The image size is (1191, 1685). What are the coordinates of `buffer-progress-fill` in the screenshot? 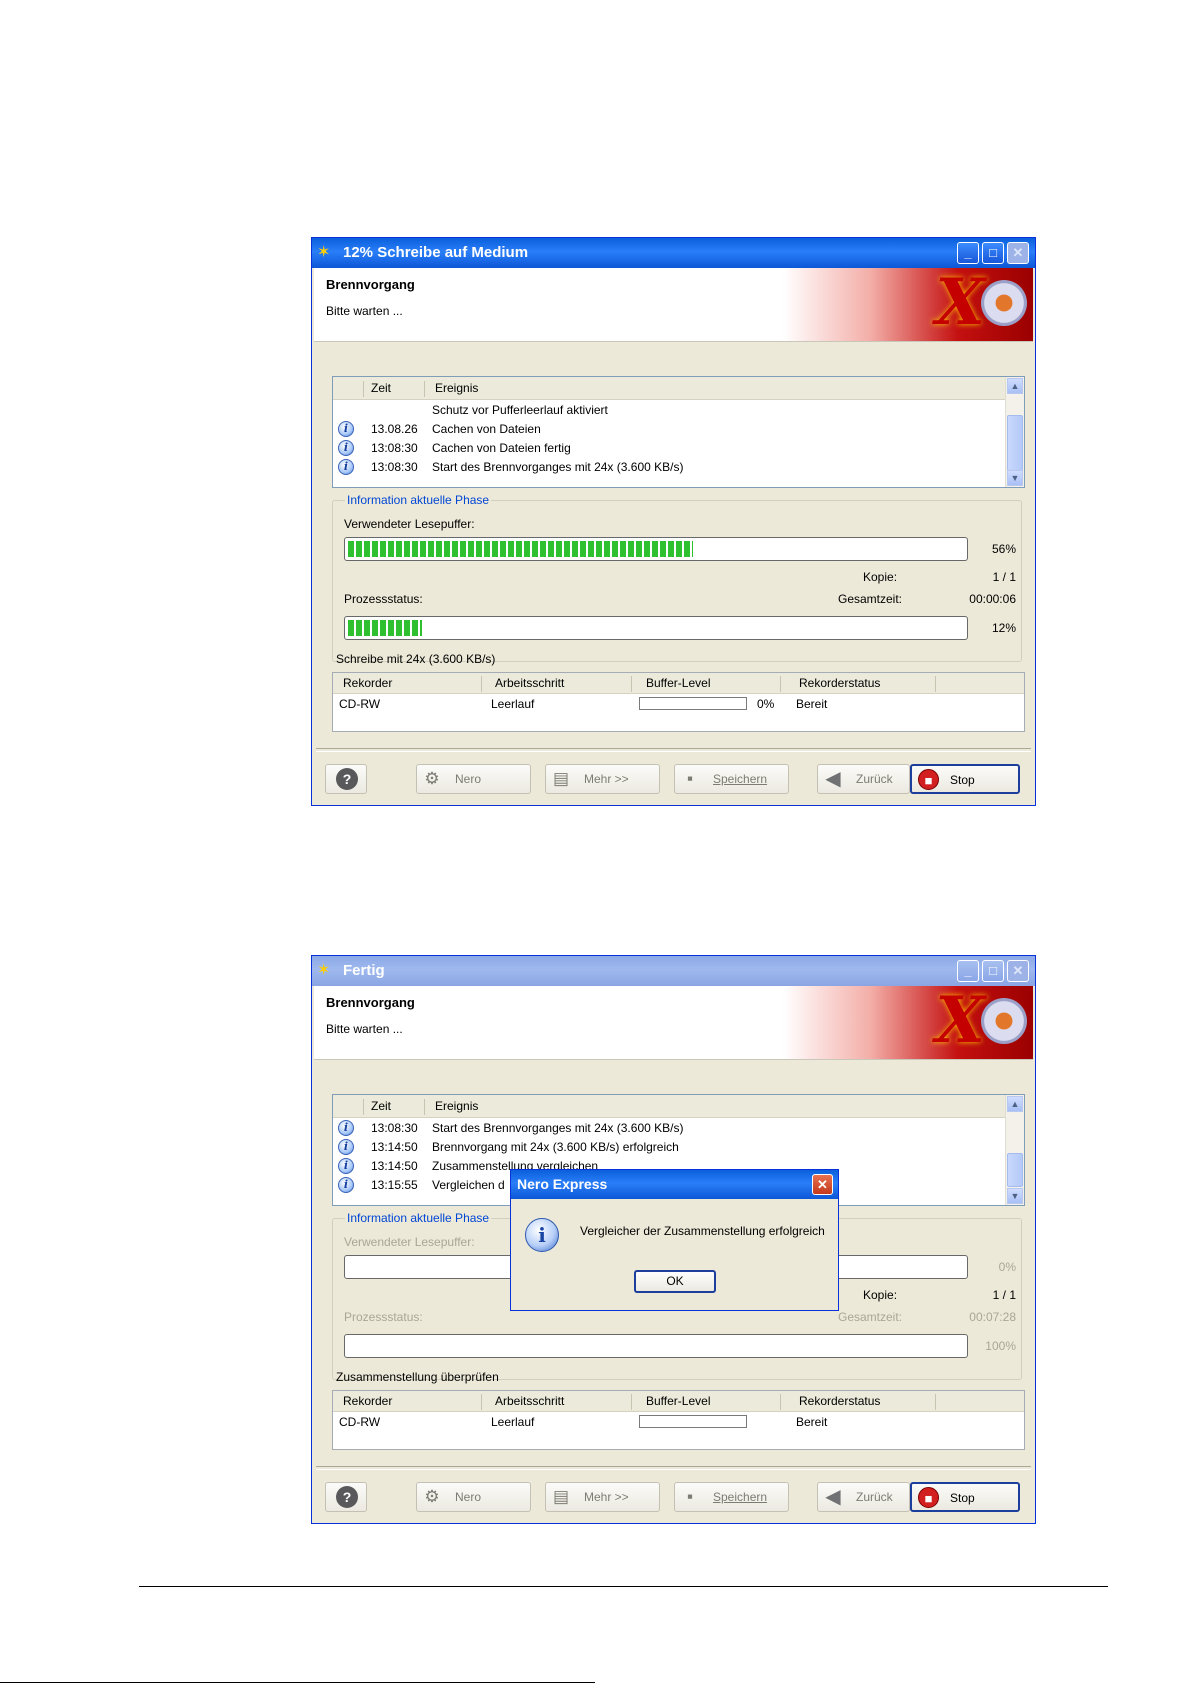 It's located at (520, 549).